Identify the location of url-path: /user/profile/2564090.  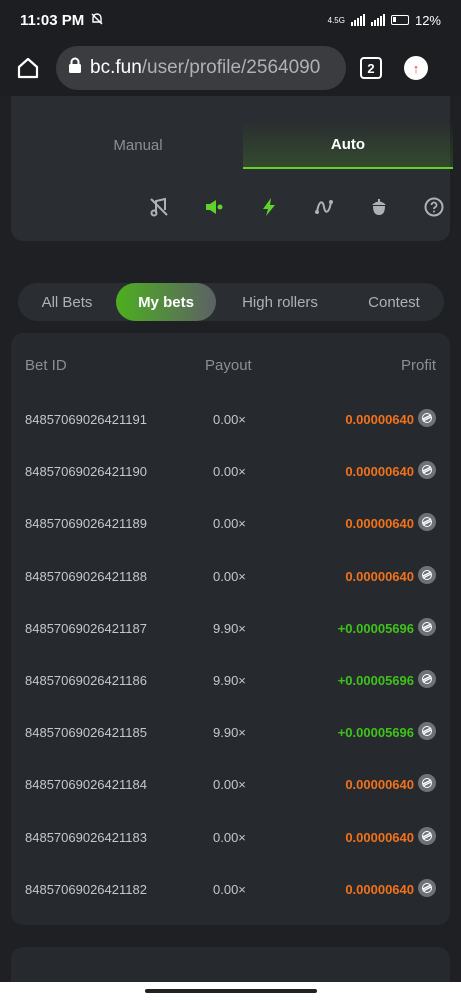
(231, 67).